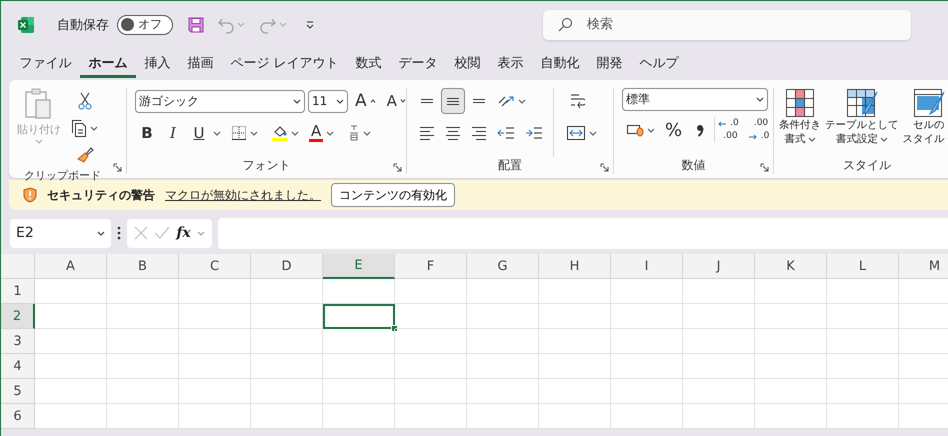  I want to click on style-gallery-button: セルの スタイル, so click(925, 122).